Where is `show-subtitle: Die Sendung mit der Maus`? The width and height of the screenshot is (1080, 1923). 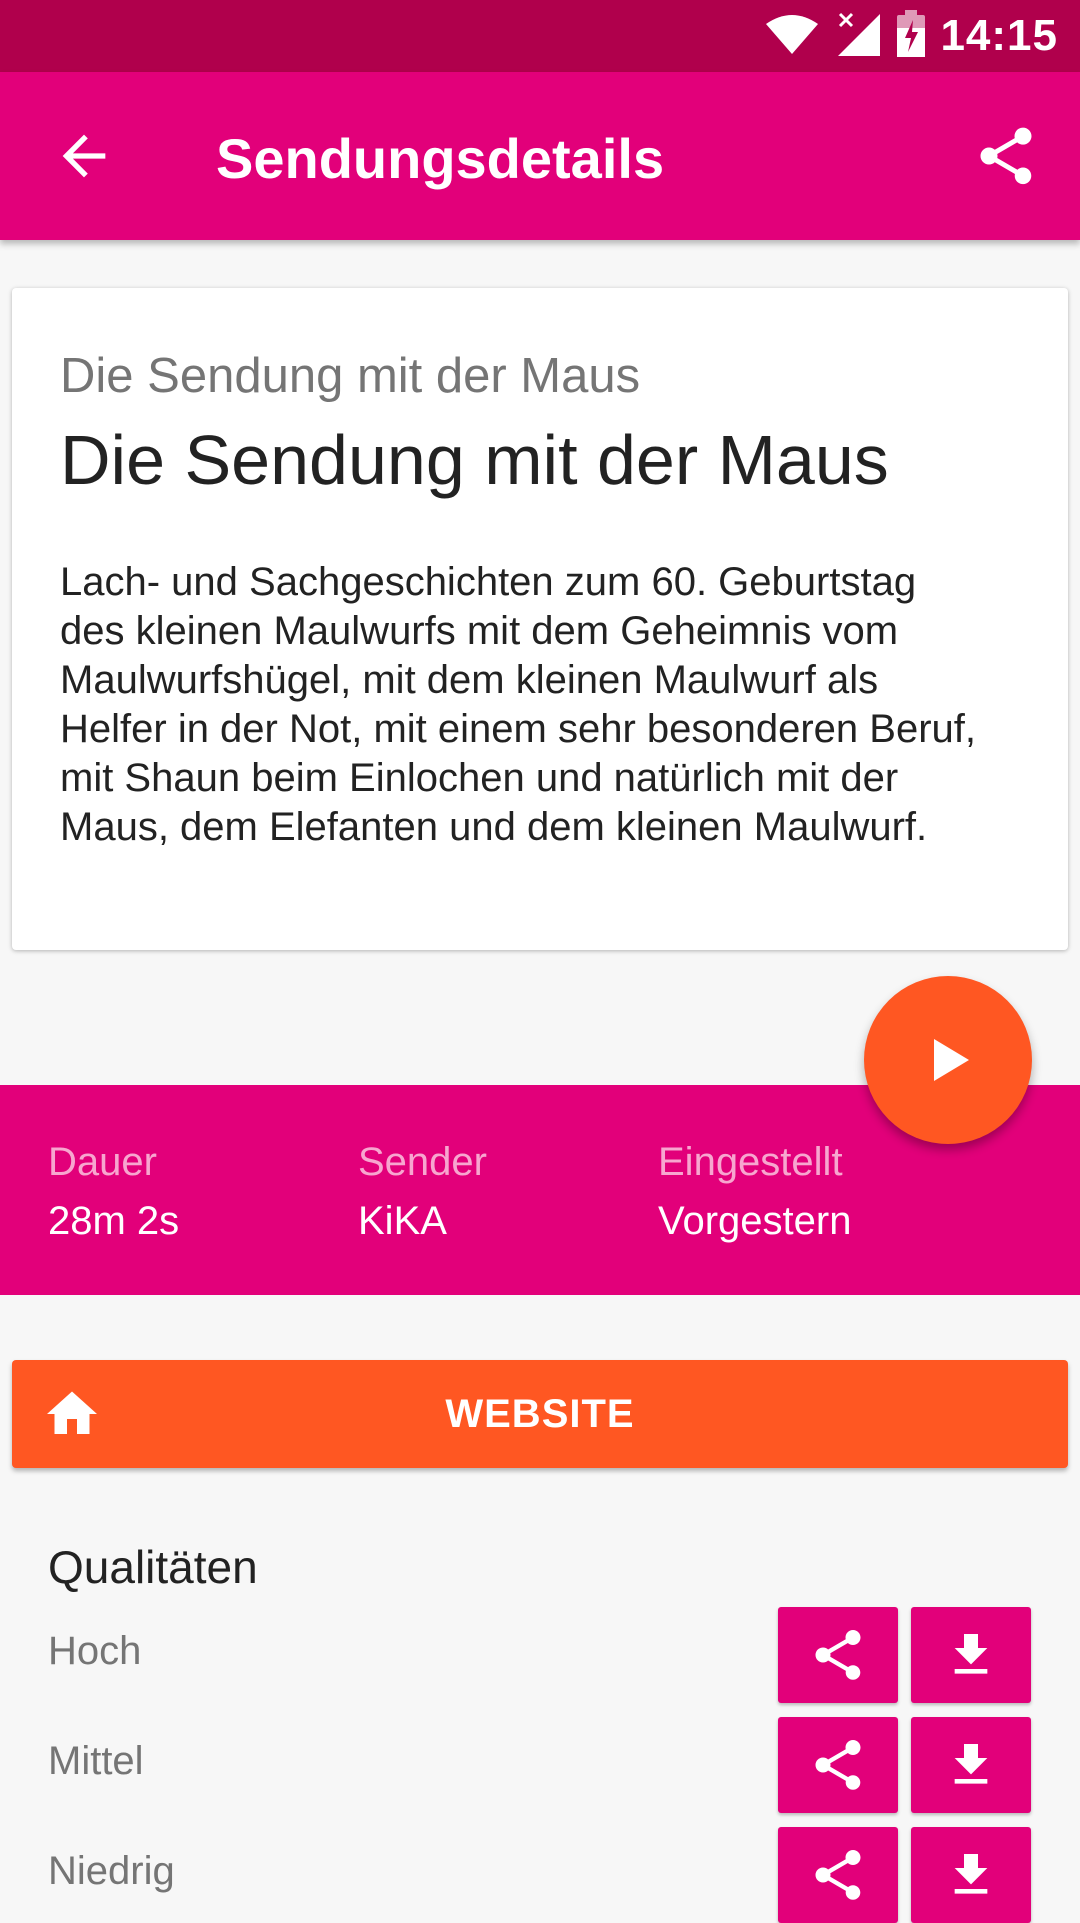 show-subtitle: Die Sendung mit der Maus is located at coordinates (350, 376).